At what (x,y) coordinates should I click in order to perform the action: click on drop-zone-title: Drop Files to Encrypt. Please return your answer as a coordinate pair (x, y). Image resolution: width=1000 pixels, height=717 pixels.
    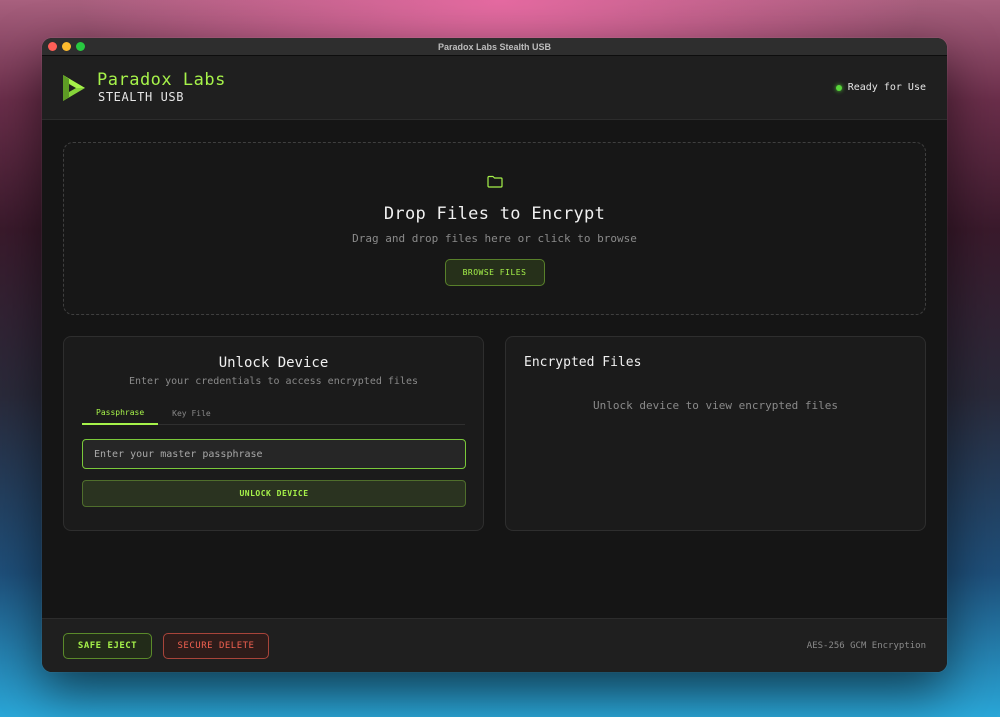
    Looking at the image, I should click on (494, 214).